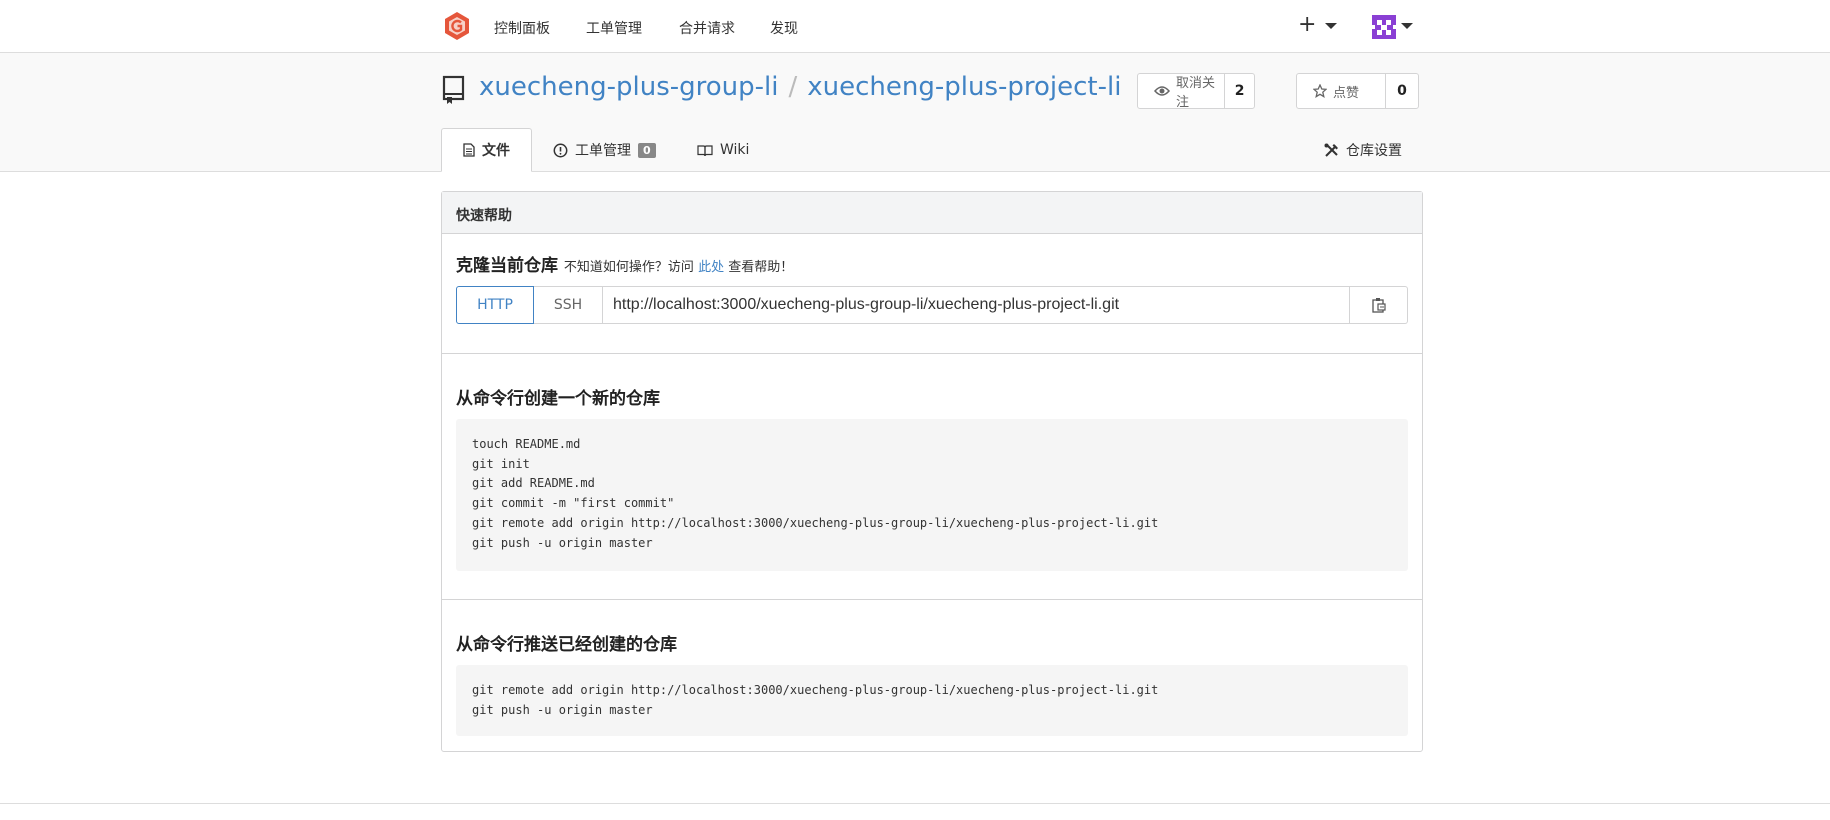 The image size is (1830, 820). I want to click on nav-explore: 发现, so click(784, 28).